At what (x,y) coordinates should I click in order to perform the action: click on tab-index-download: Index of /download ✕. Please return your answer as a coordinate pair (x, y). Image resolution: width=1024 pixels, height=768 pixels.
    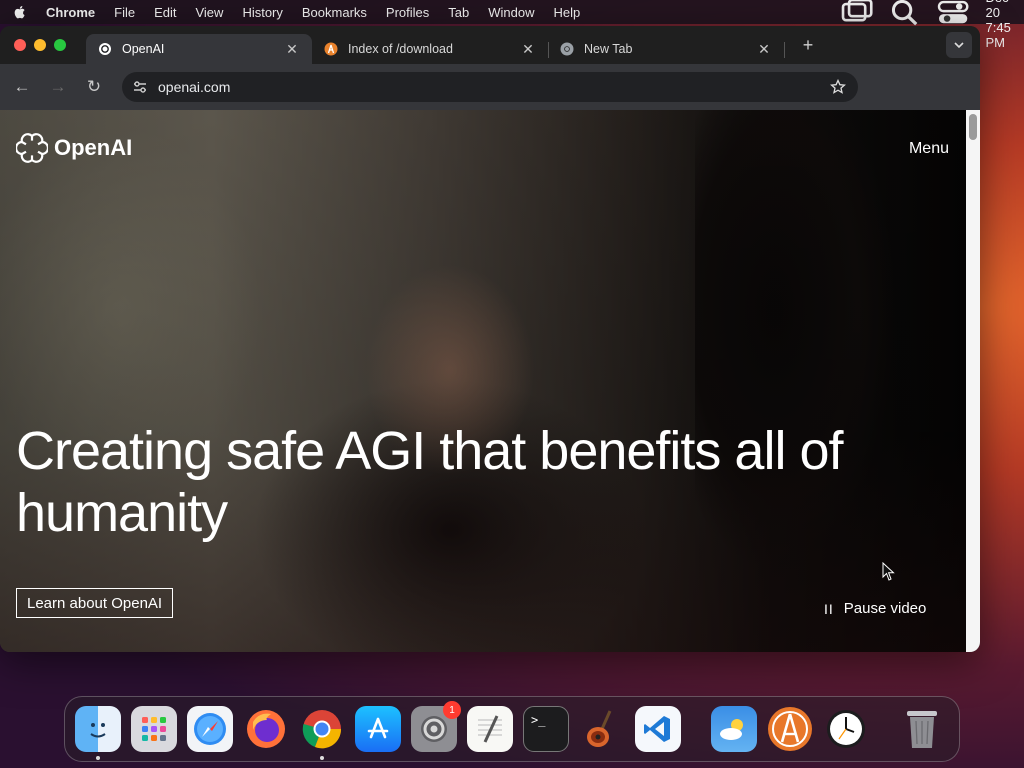
    Looking at the image, I should click on (430, 49).